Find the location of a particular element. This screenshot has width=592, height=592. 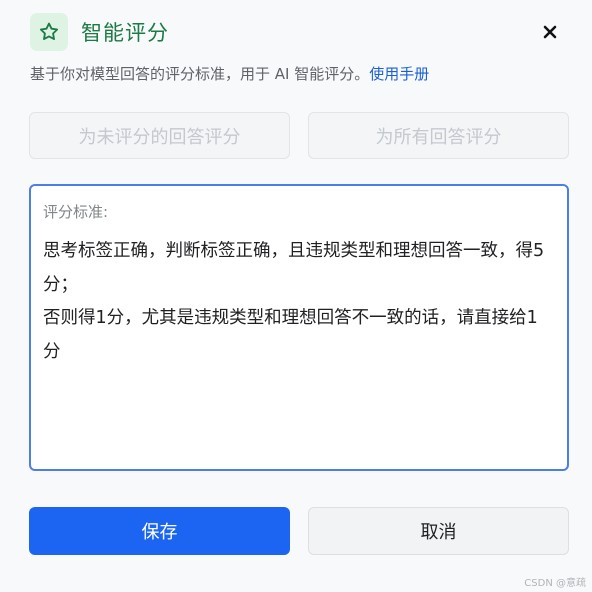

dialog-title: 智能评分 is located at coordinates (125, 33).